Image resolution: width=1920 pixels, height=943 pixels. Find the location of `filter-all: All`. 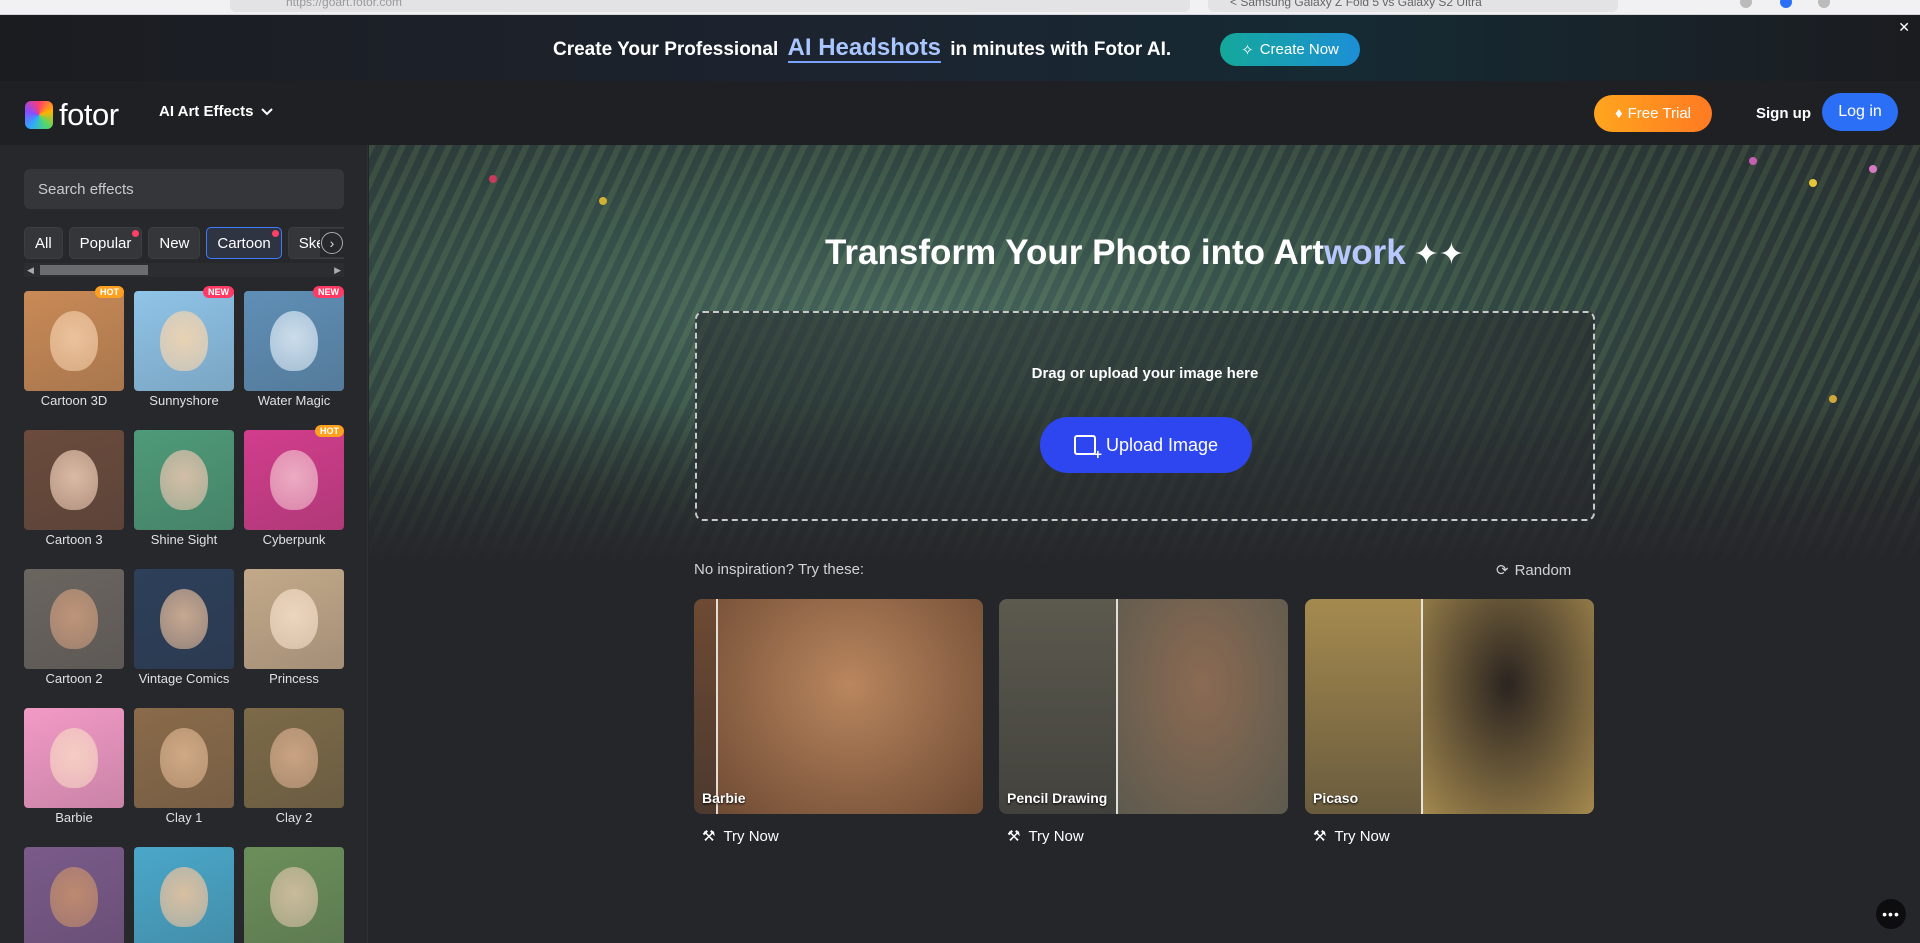

filter-all: All is located at coordinates (43, 243).